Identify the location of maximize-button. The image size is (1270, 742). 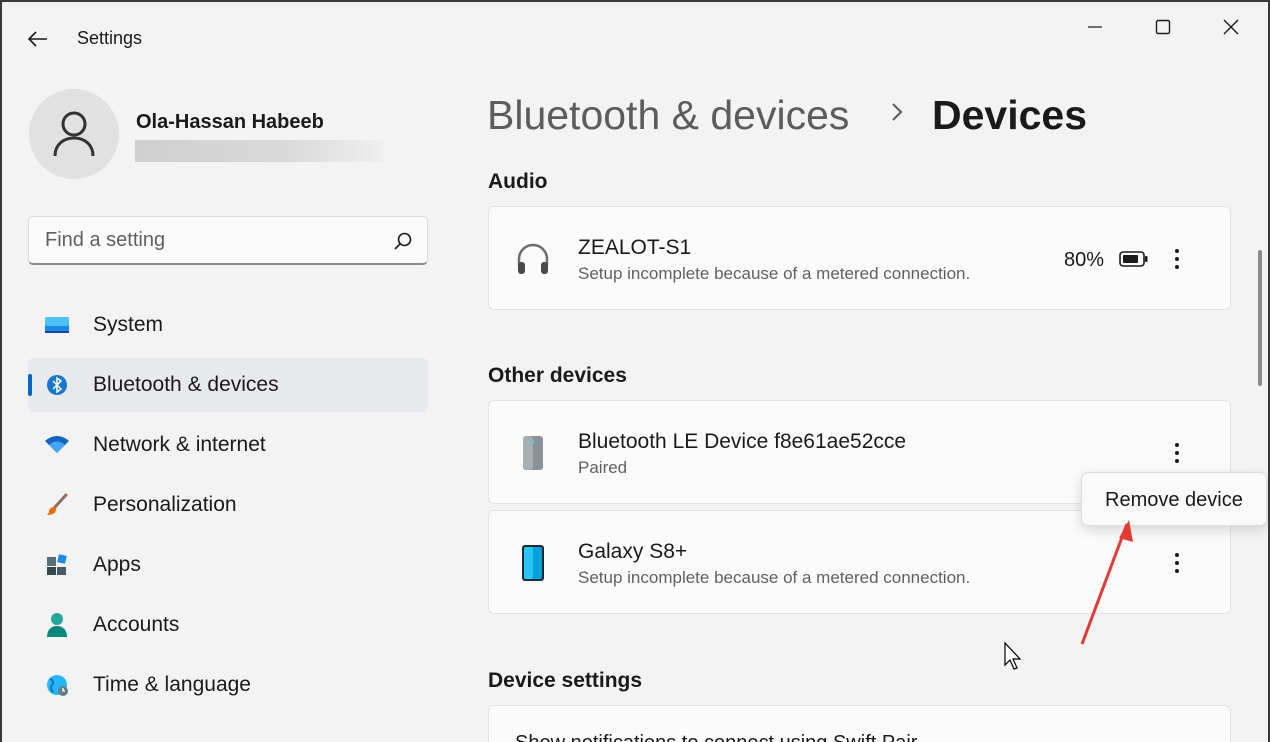
(1163, 27).